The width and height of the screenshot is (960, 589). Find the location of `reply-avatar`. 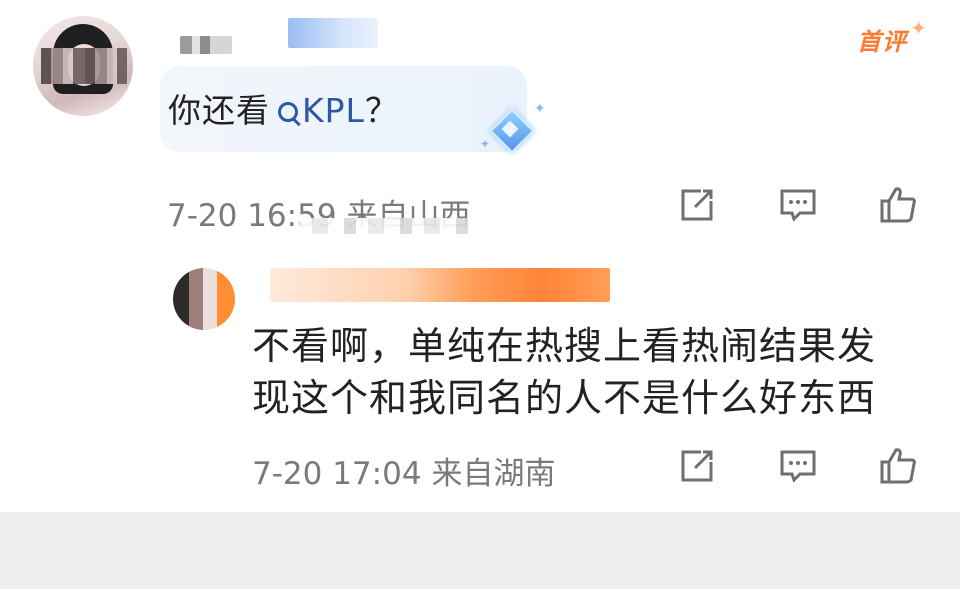

reply-avatar is located at coordinates (204, 299).